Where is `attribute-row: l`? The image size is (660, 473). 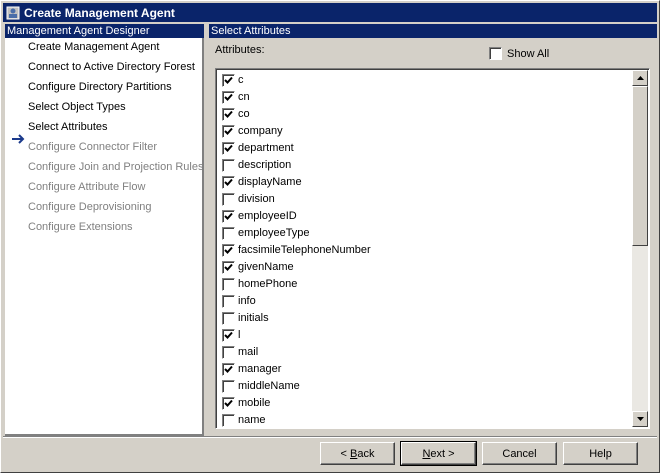 attribute-row: l is located at coordinates (231, 335).